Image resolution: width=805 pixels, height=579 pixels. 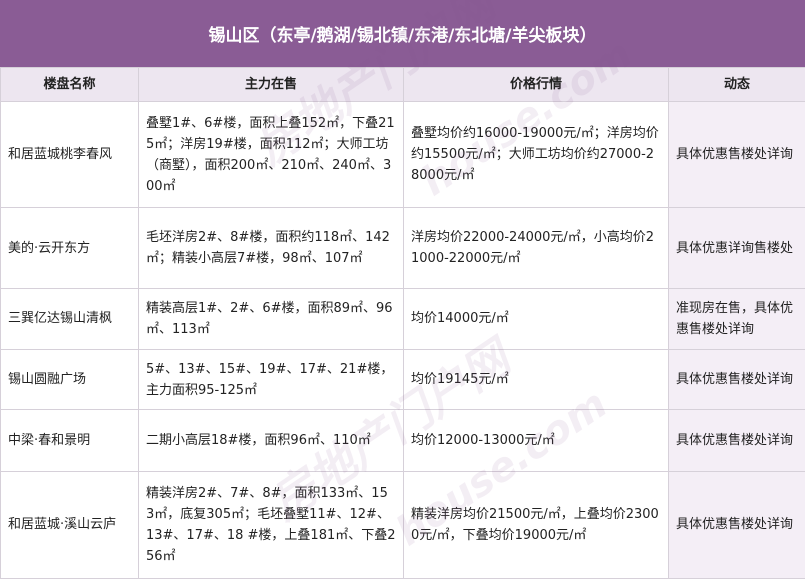 What do you see at coordinates (536, 380) in the screenshot?
I see `row-price: 均价19145元/㎡` at bounding box center [536, 380].